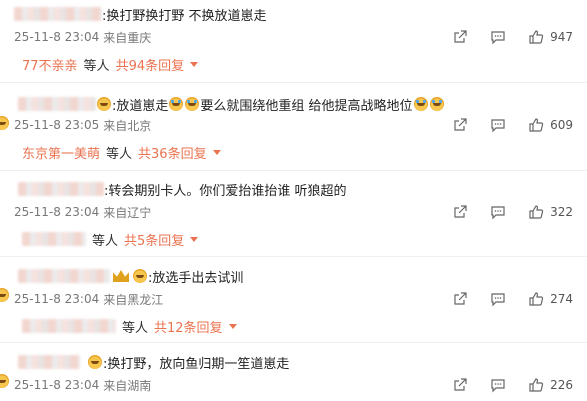  Describe the element at coordinates (184, 16) in the screenshot. I see `comment-text: :换打野换打野 不换放道崽走` at that location.